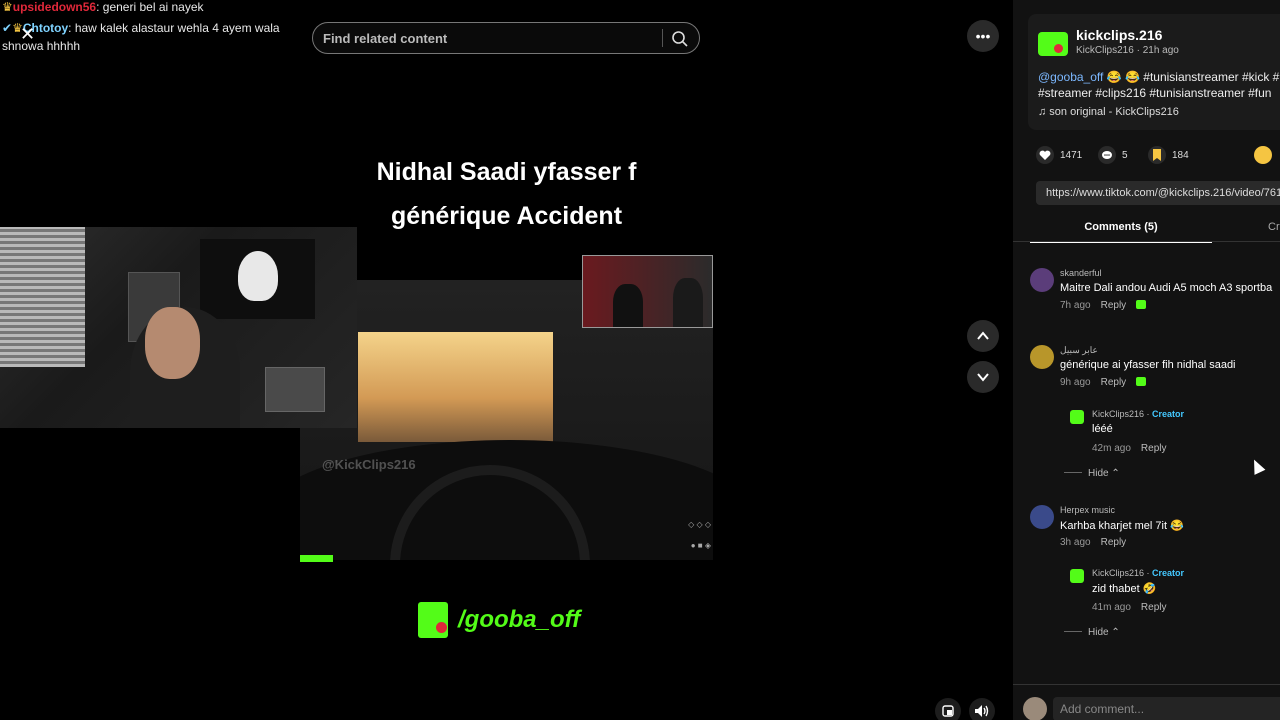 The height and width of the screenshot is (720, 1280). I want to click on bookmark-icon, so click(1157, 155).